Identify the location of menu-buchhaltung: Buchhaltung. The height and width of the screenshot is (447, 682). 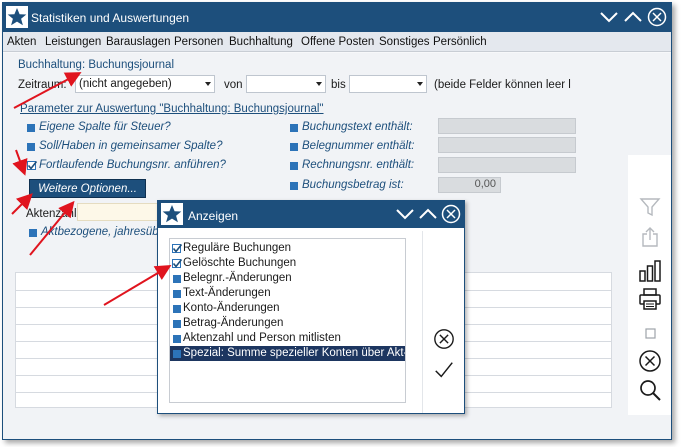
(261, 42).